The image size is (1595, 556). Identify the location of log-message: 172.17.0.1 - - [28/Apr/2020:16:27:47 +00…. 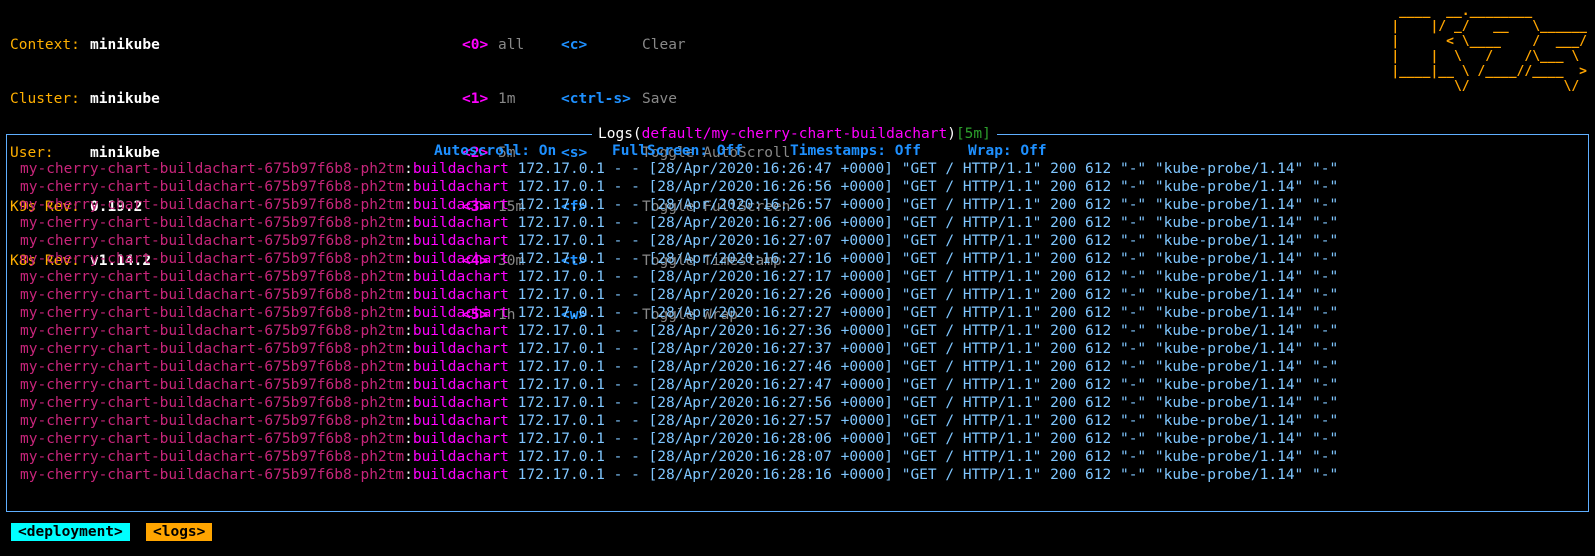
(928, 385).